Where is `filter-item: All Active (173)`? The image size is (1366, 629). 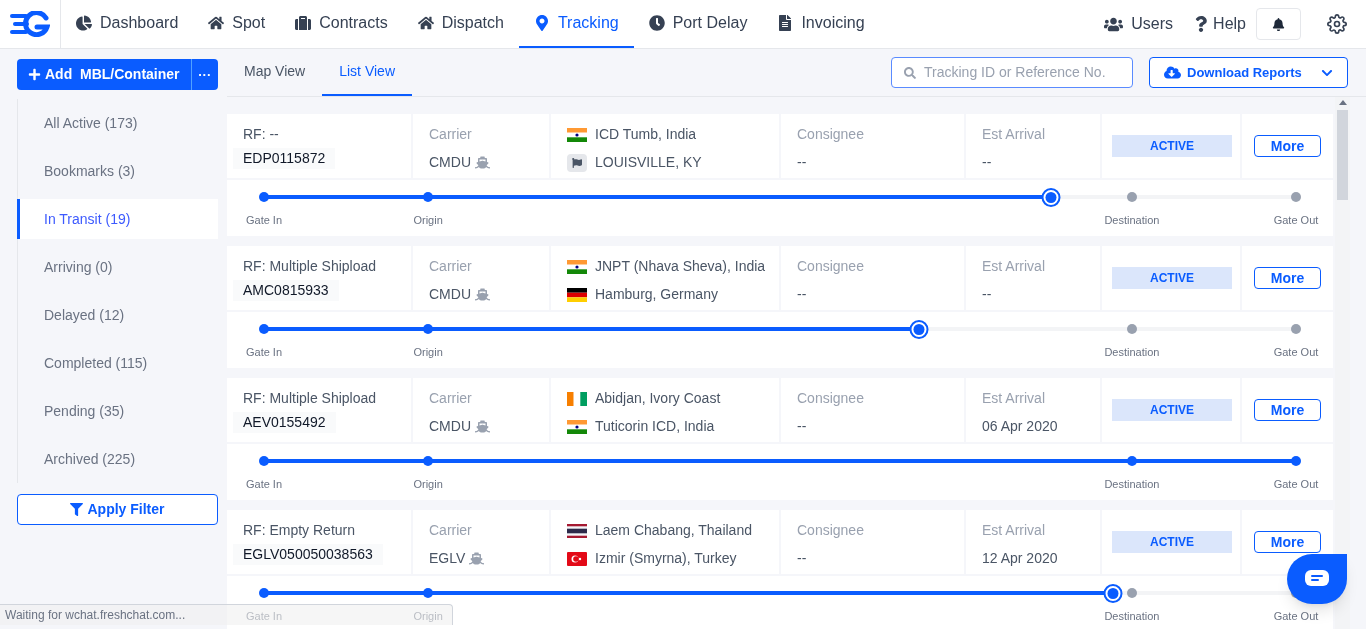 filter-item: All Active (173) is located at coordinates (117, 123).